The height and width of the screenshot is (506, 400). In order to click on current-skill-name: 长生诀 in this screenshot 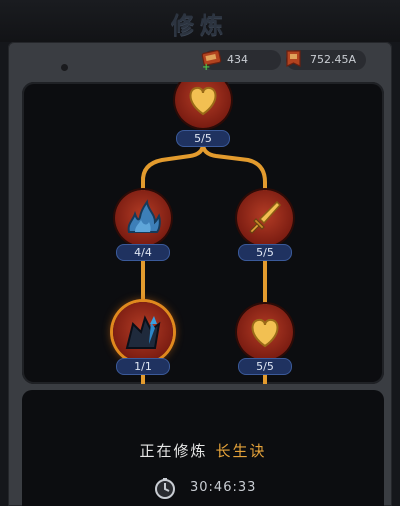, I will do `click(241, 451)`.